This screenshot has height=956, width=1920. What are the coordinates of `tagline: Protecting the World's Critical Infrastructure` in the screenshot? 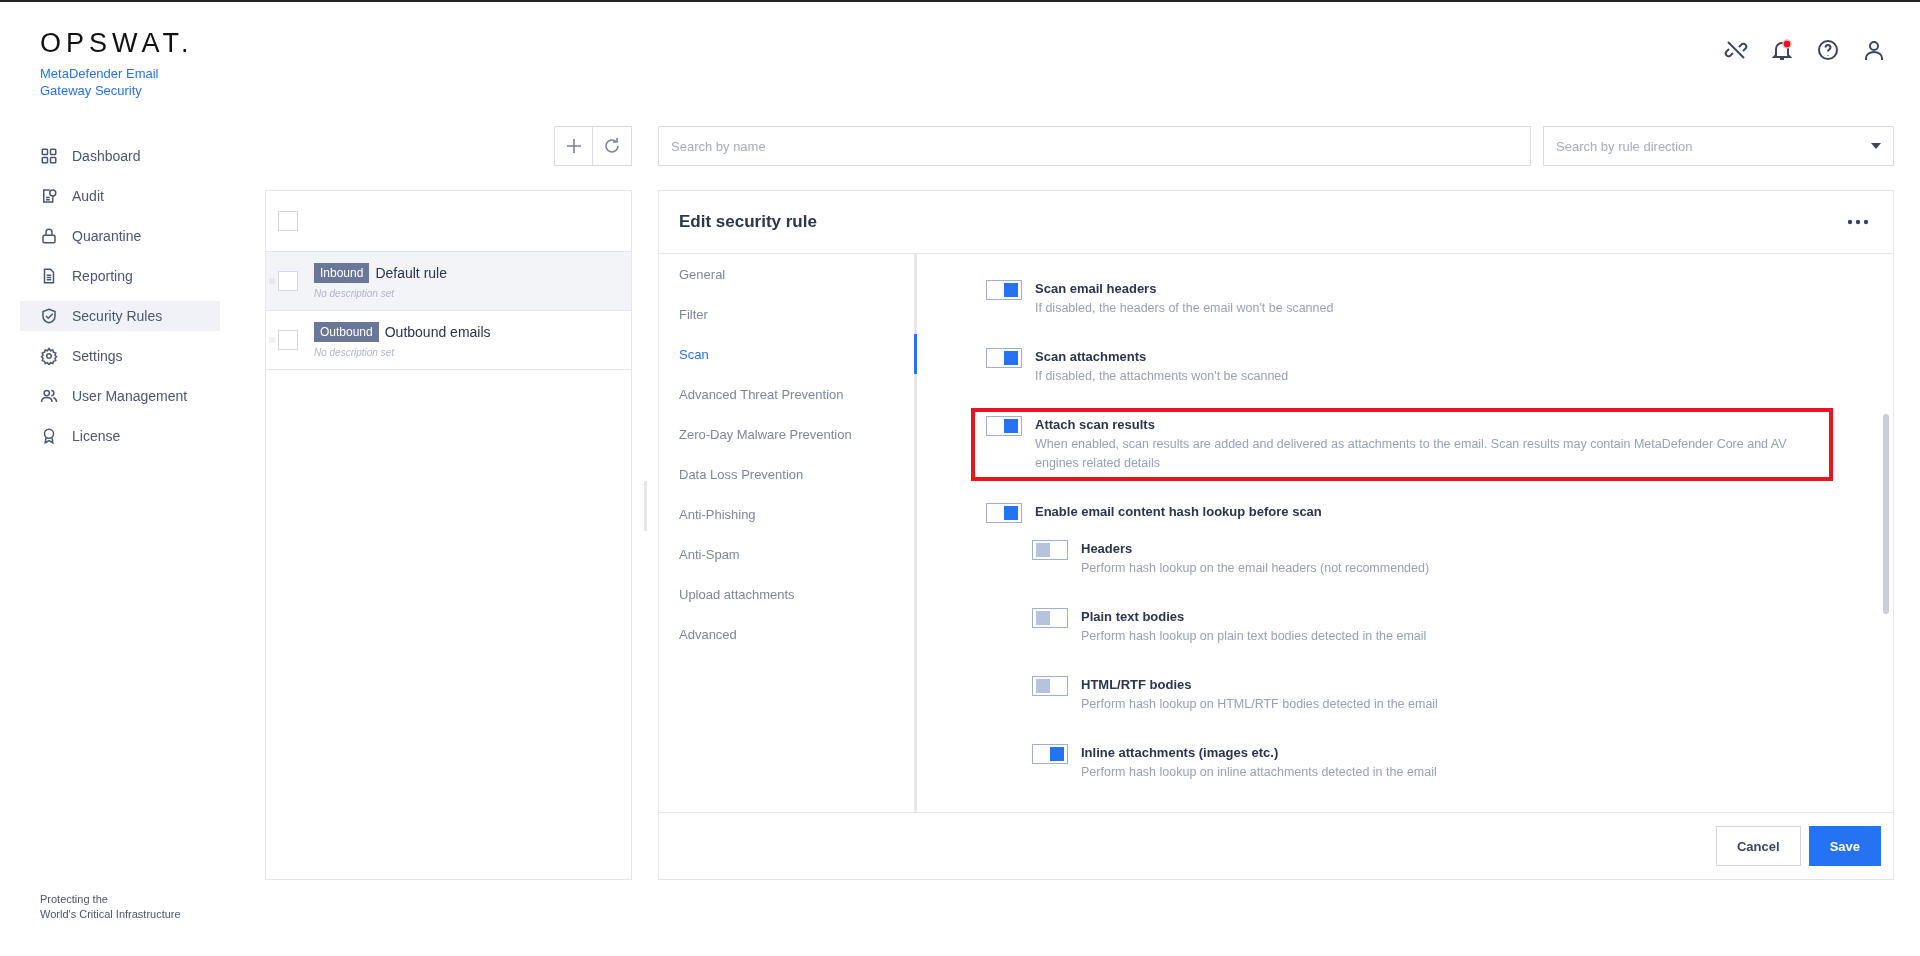 It's located at (111, 907).